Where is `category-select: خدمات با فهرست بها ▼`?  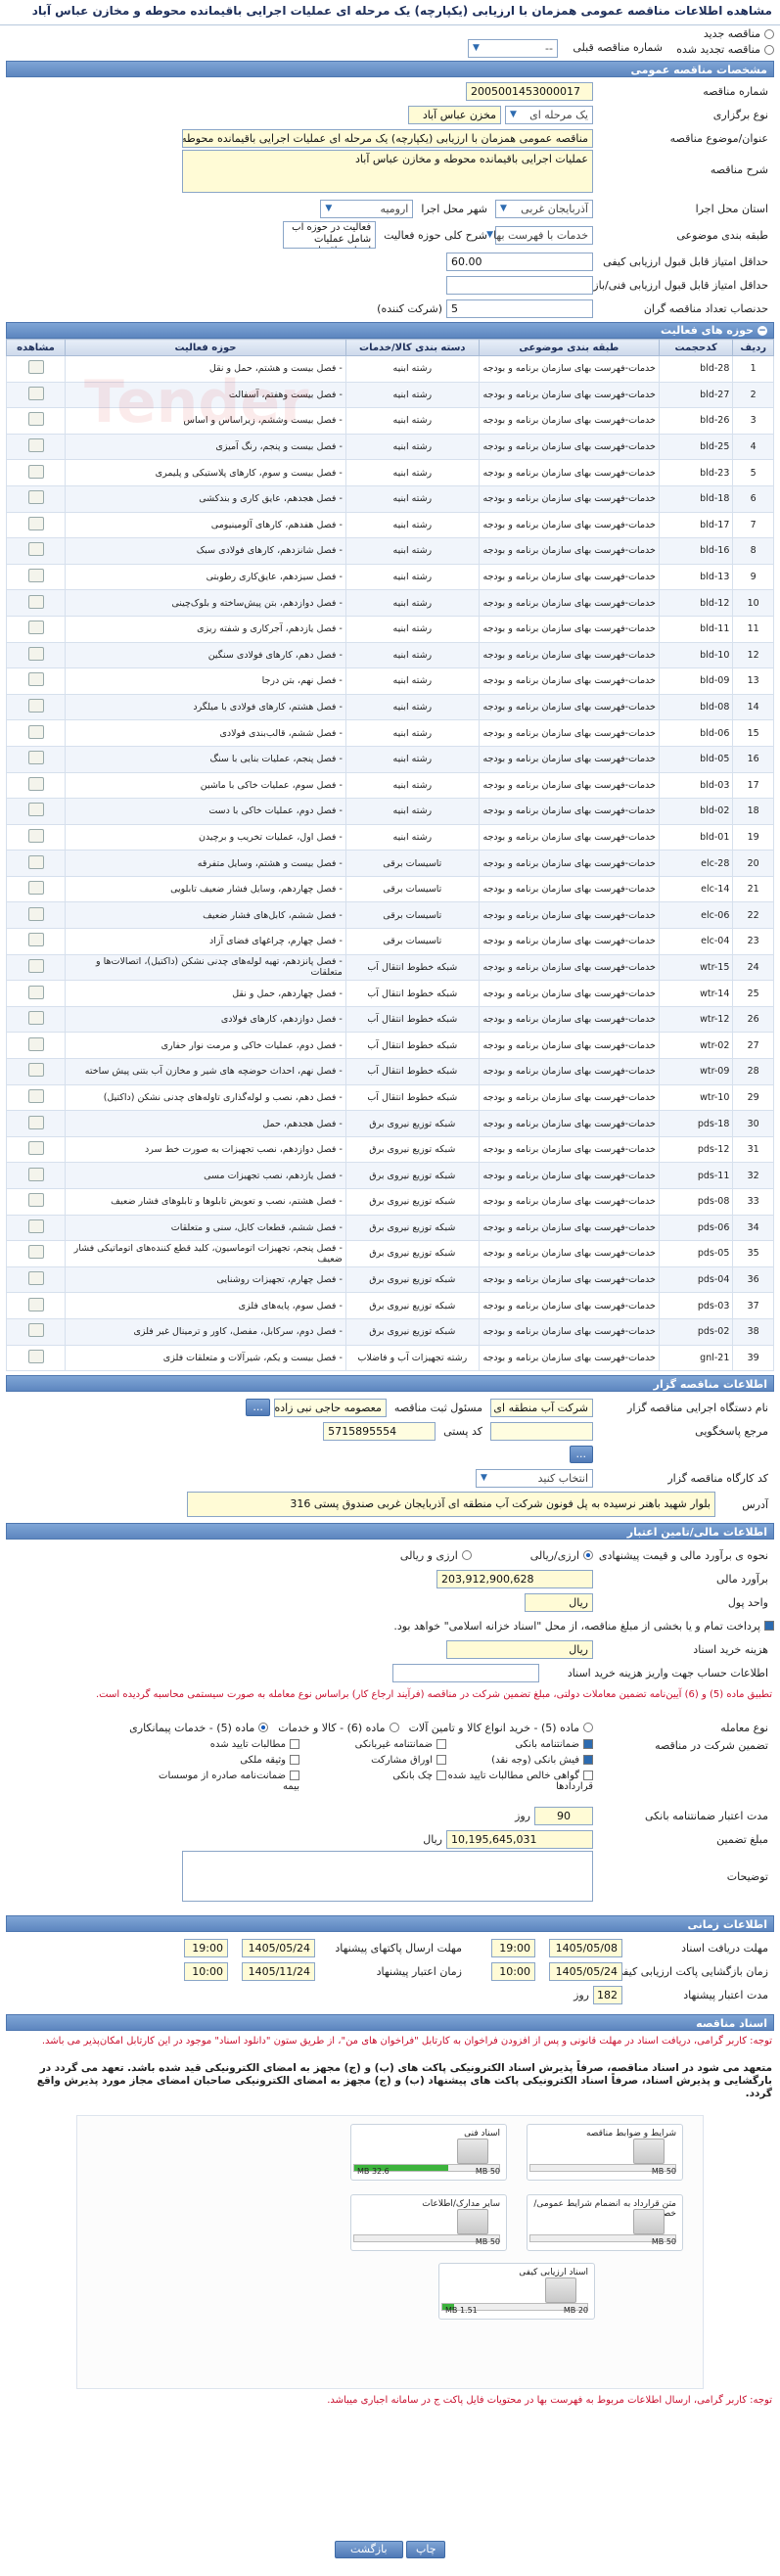
category-select: خدمات با فهرست بها ▼ is located at coordinates (539, 235).